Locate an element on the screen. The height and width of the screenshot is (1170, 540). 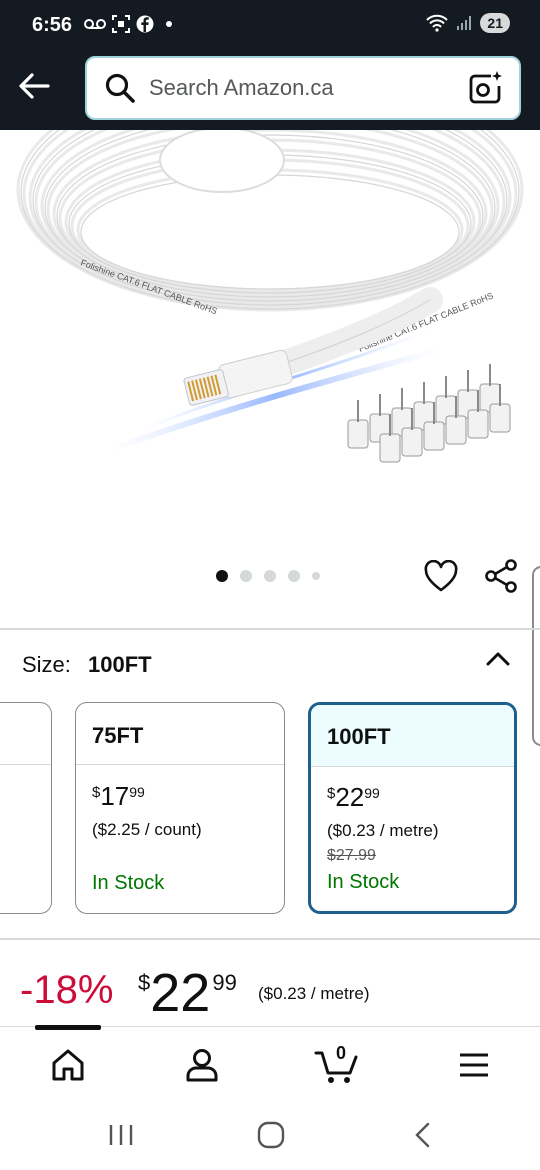
size-option-head is located at coordinates (25, 734).